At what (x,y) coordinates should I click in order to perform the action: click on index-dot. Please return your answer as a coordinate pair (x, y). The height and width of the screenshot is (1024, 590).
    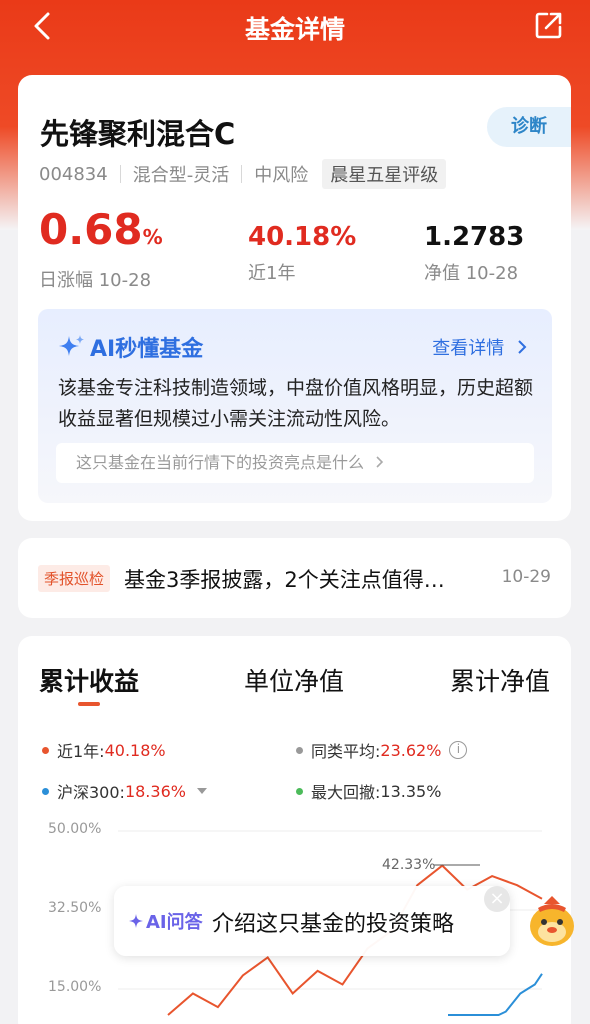
    Looking at the image, I should click on (45, 791).